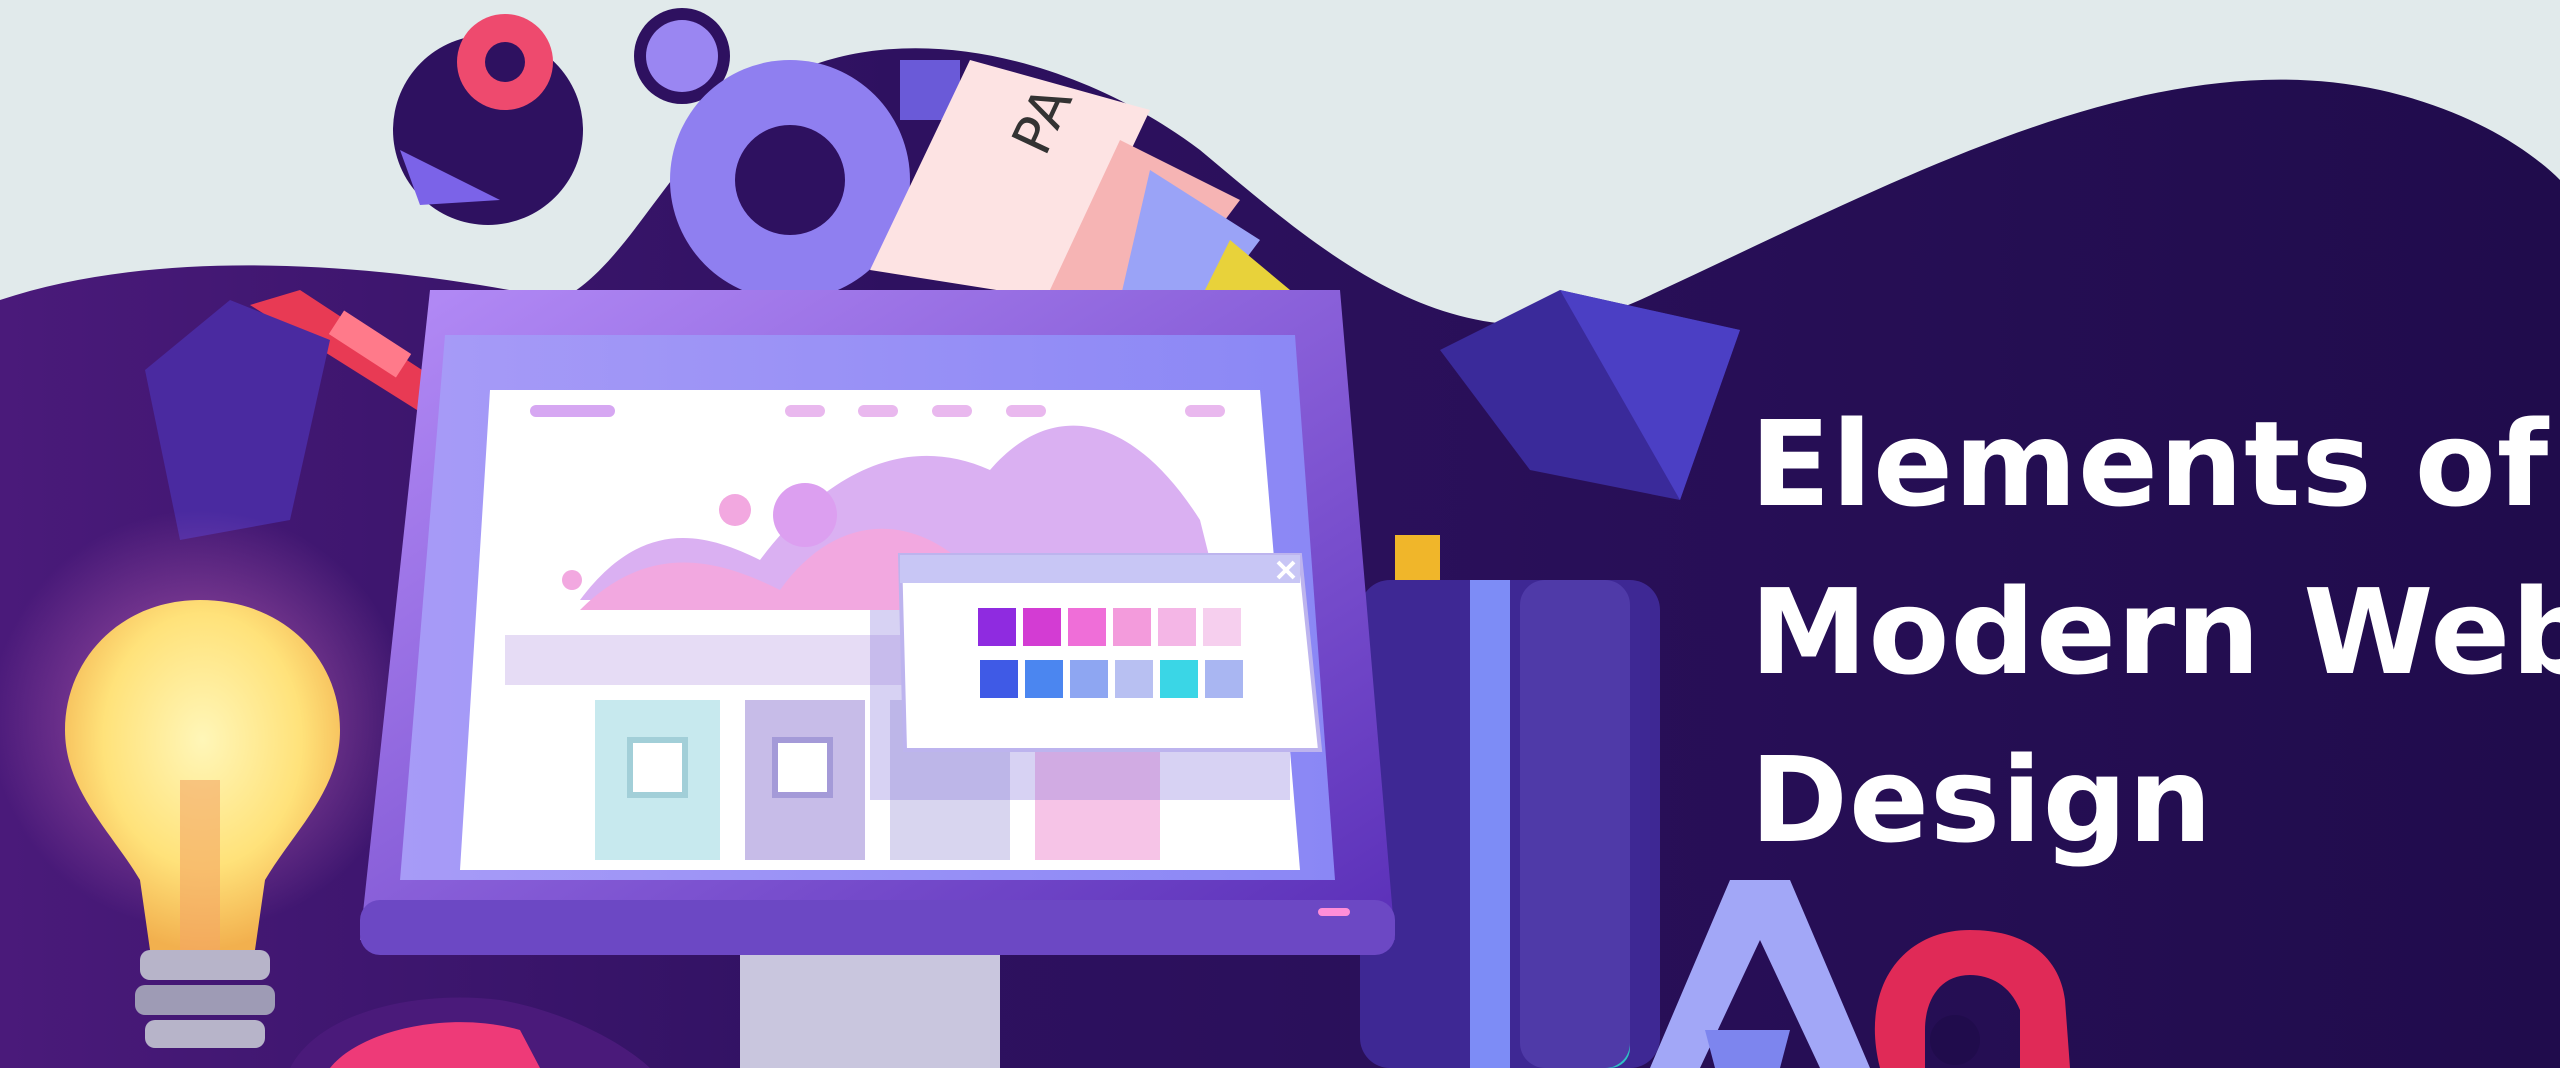  I want to click on title-line-2: Modern Web, so click(2155, 632).